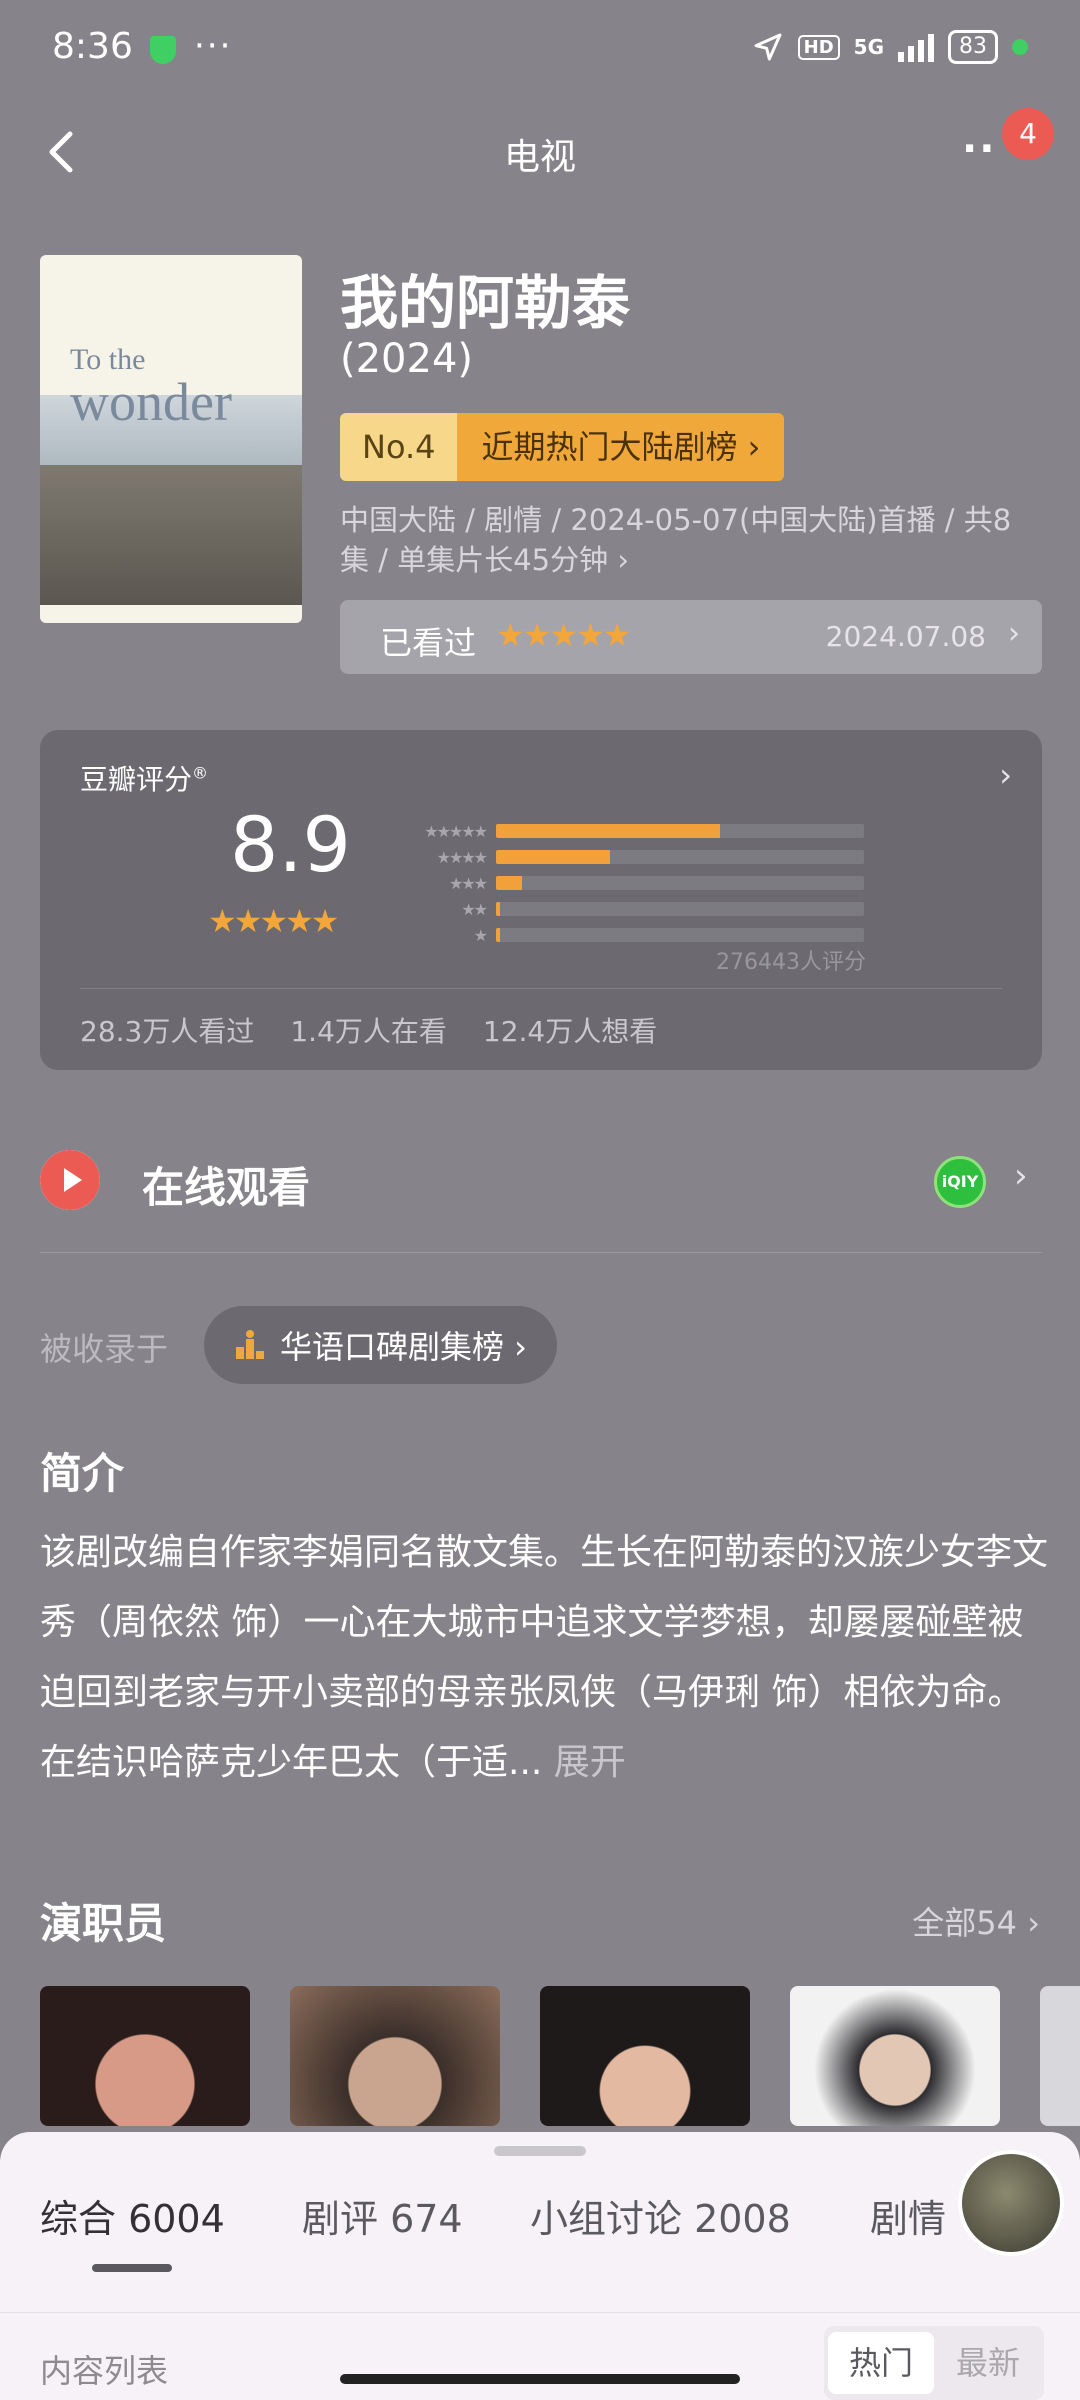 The image size is (1080, 2400). Describe the element at coordinates (973, 47) in the screenshot. I see `battery-icon: 83` at that location.